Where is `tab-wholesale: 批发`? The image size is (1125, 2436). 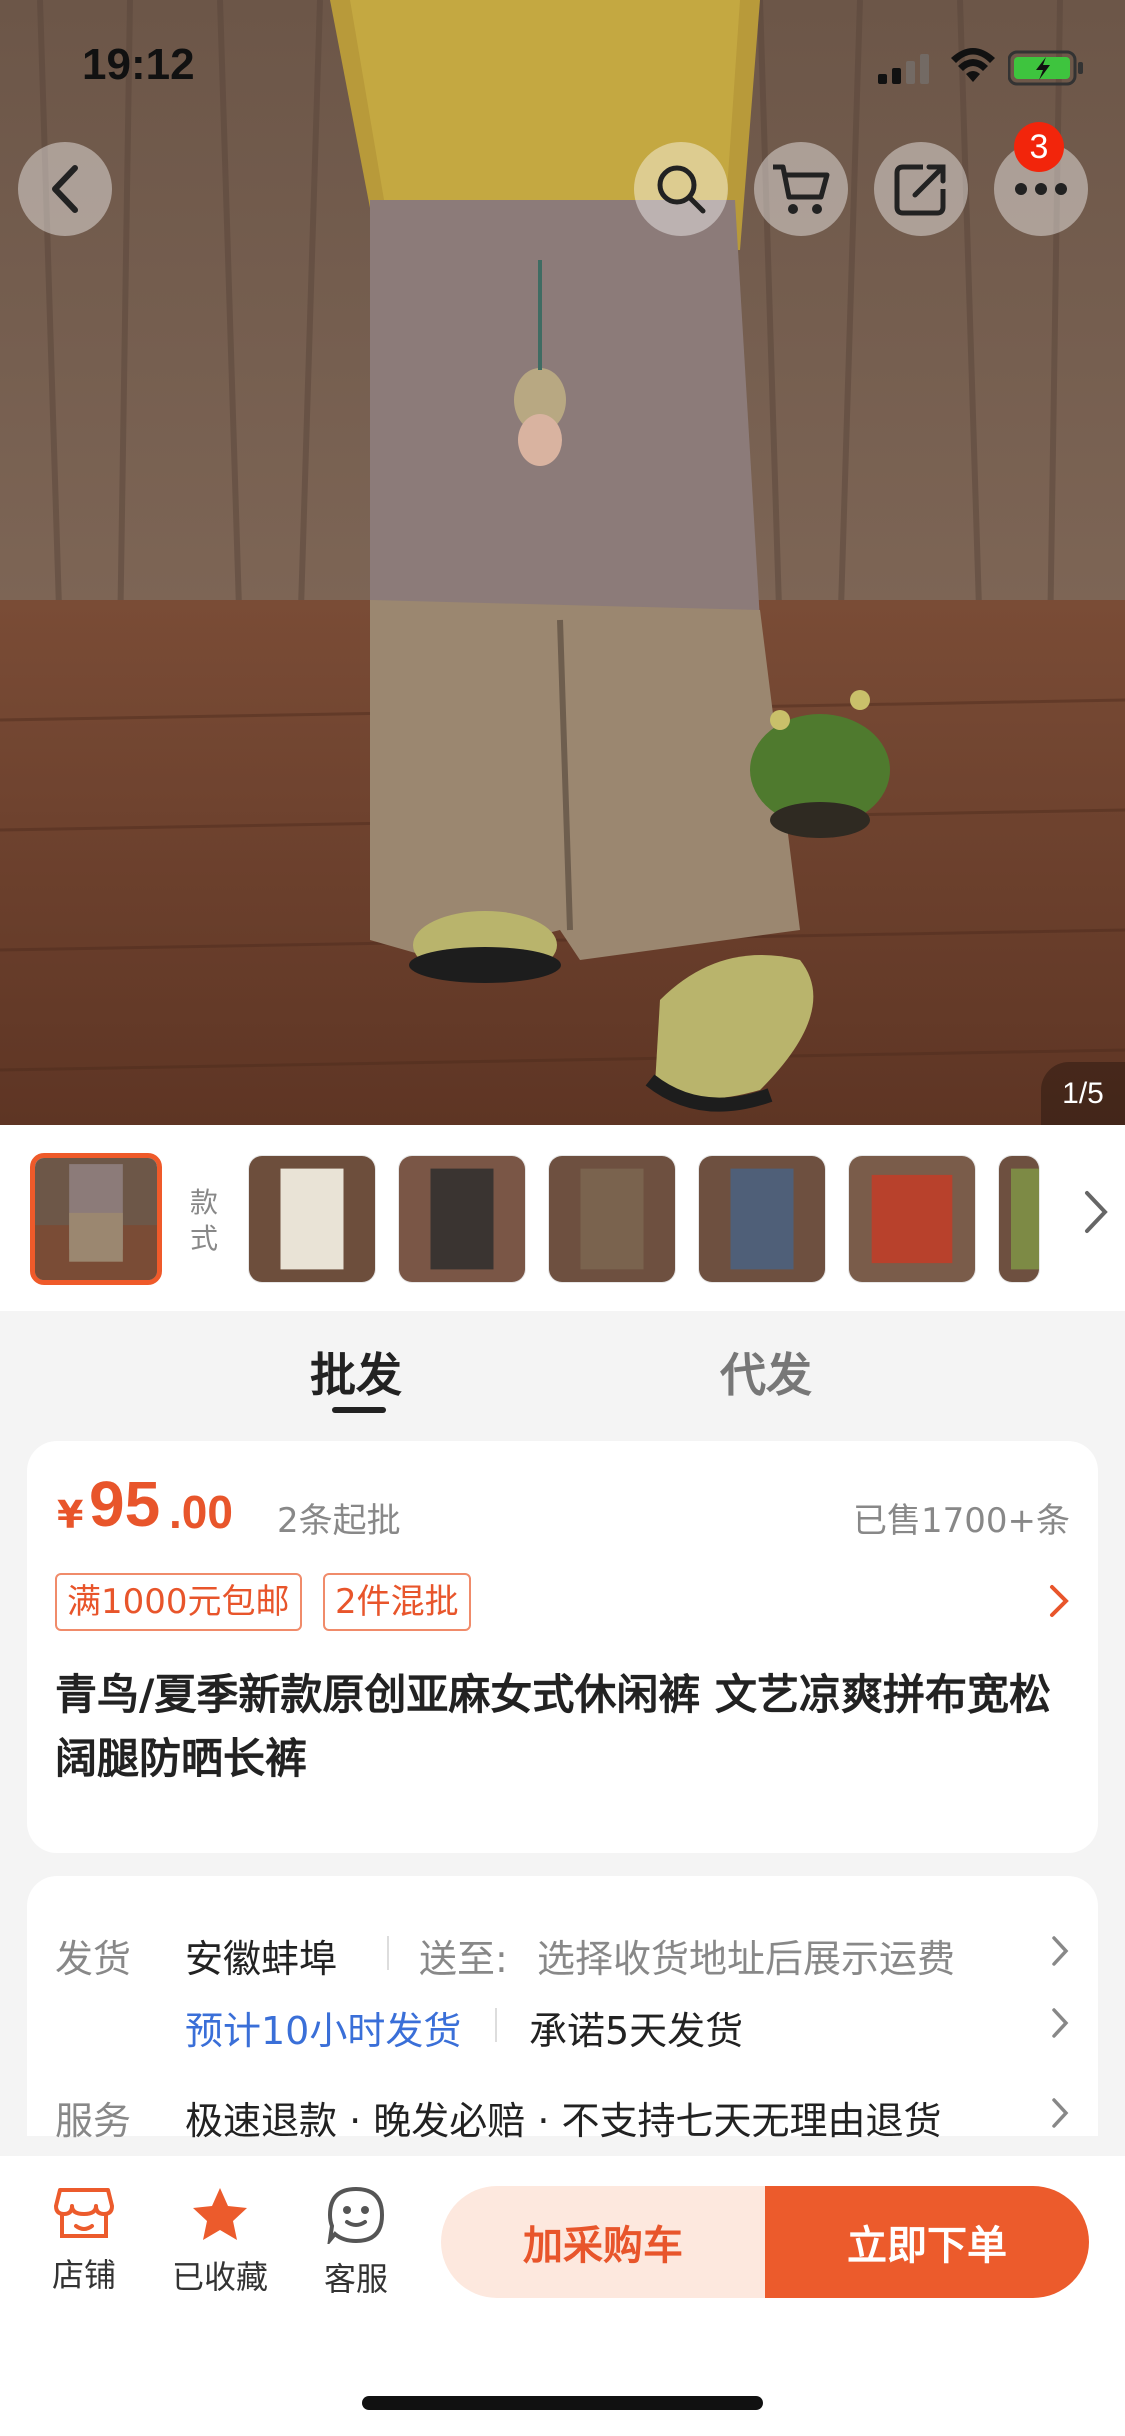 tab-wholesale: 批发 is located at coordinates (356, 1372).